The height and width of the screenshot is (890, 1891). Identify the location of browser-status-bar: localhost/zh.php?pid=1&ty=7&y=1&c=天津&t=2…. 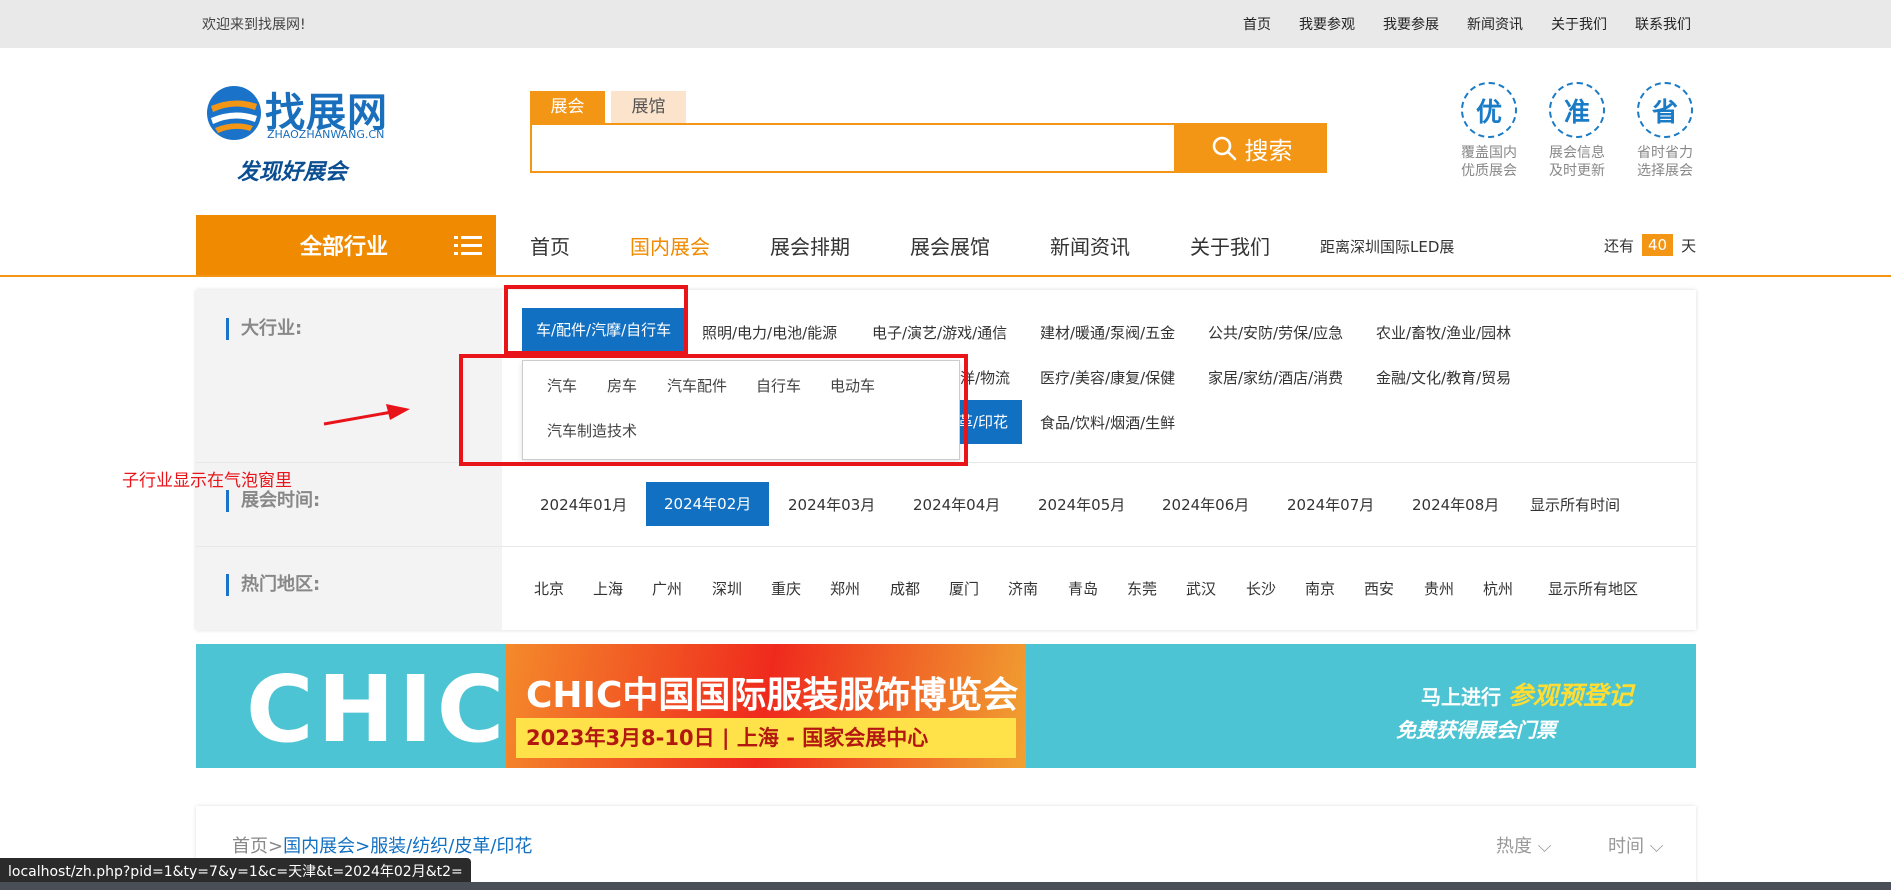
(235, 870).